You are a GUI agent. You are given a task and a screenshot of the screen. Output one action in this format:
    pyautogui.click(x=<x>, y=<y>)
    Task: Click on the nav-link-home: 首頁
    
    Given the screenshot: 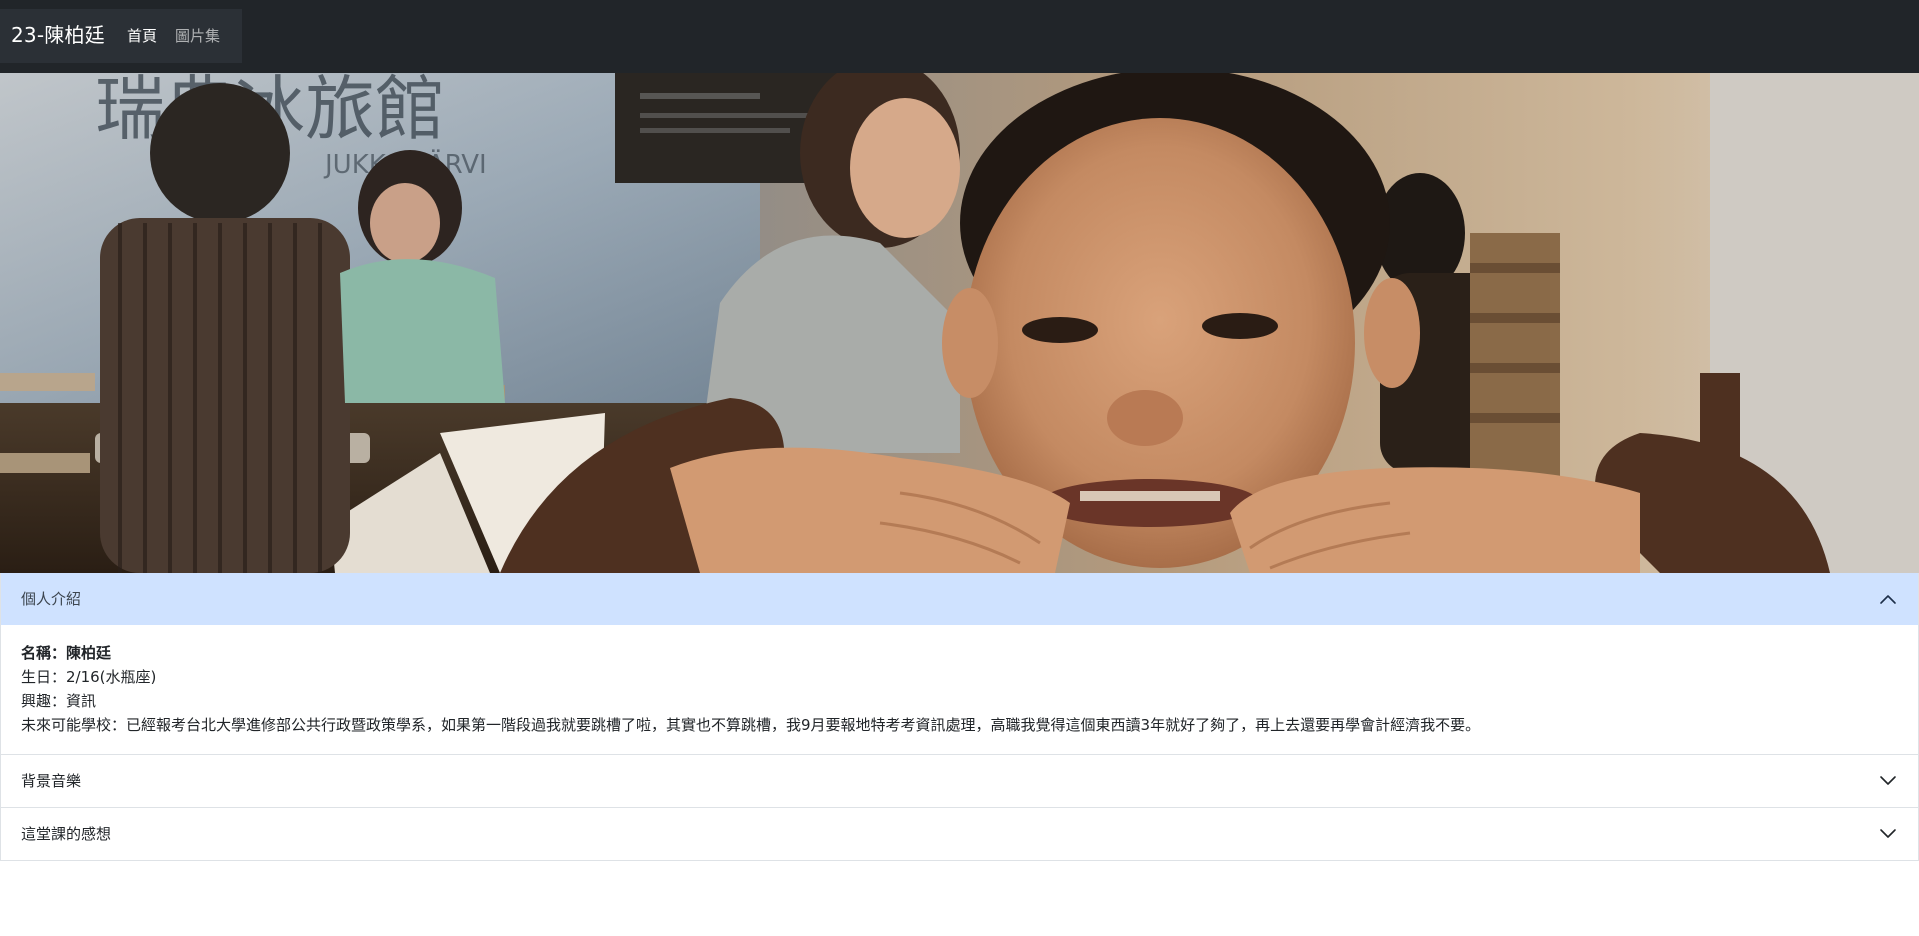 What is the action you would take?
    pyautogui.click(x=142, y=36)
    